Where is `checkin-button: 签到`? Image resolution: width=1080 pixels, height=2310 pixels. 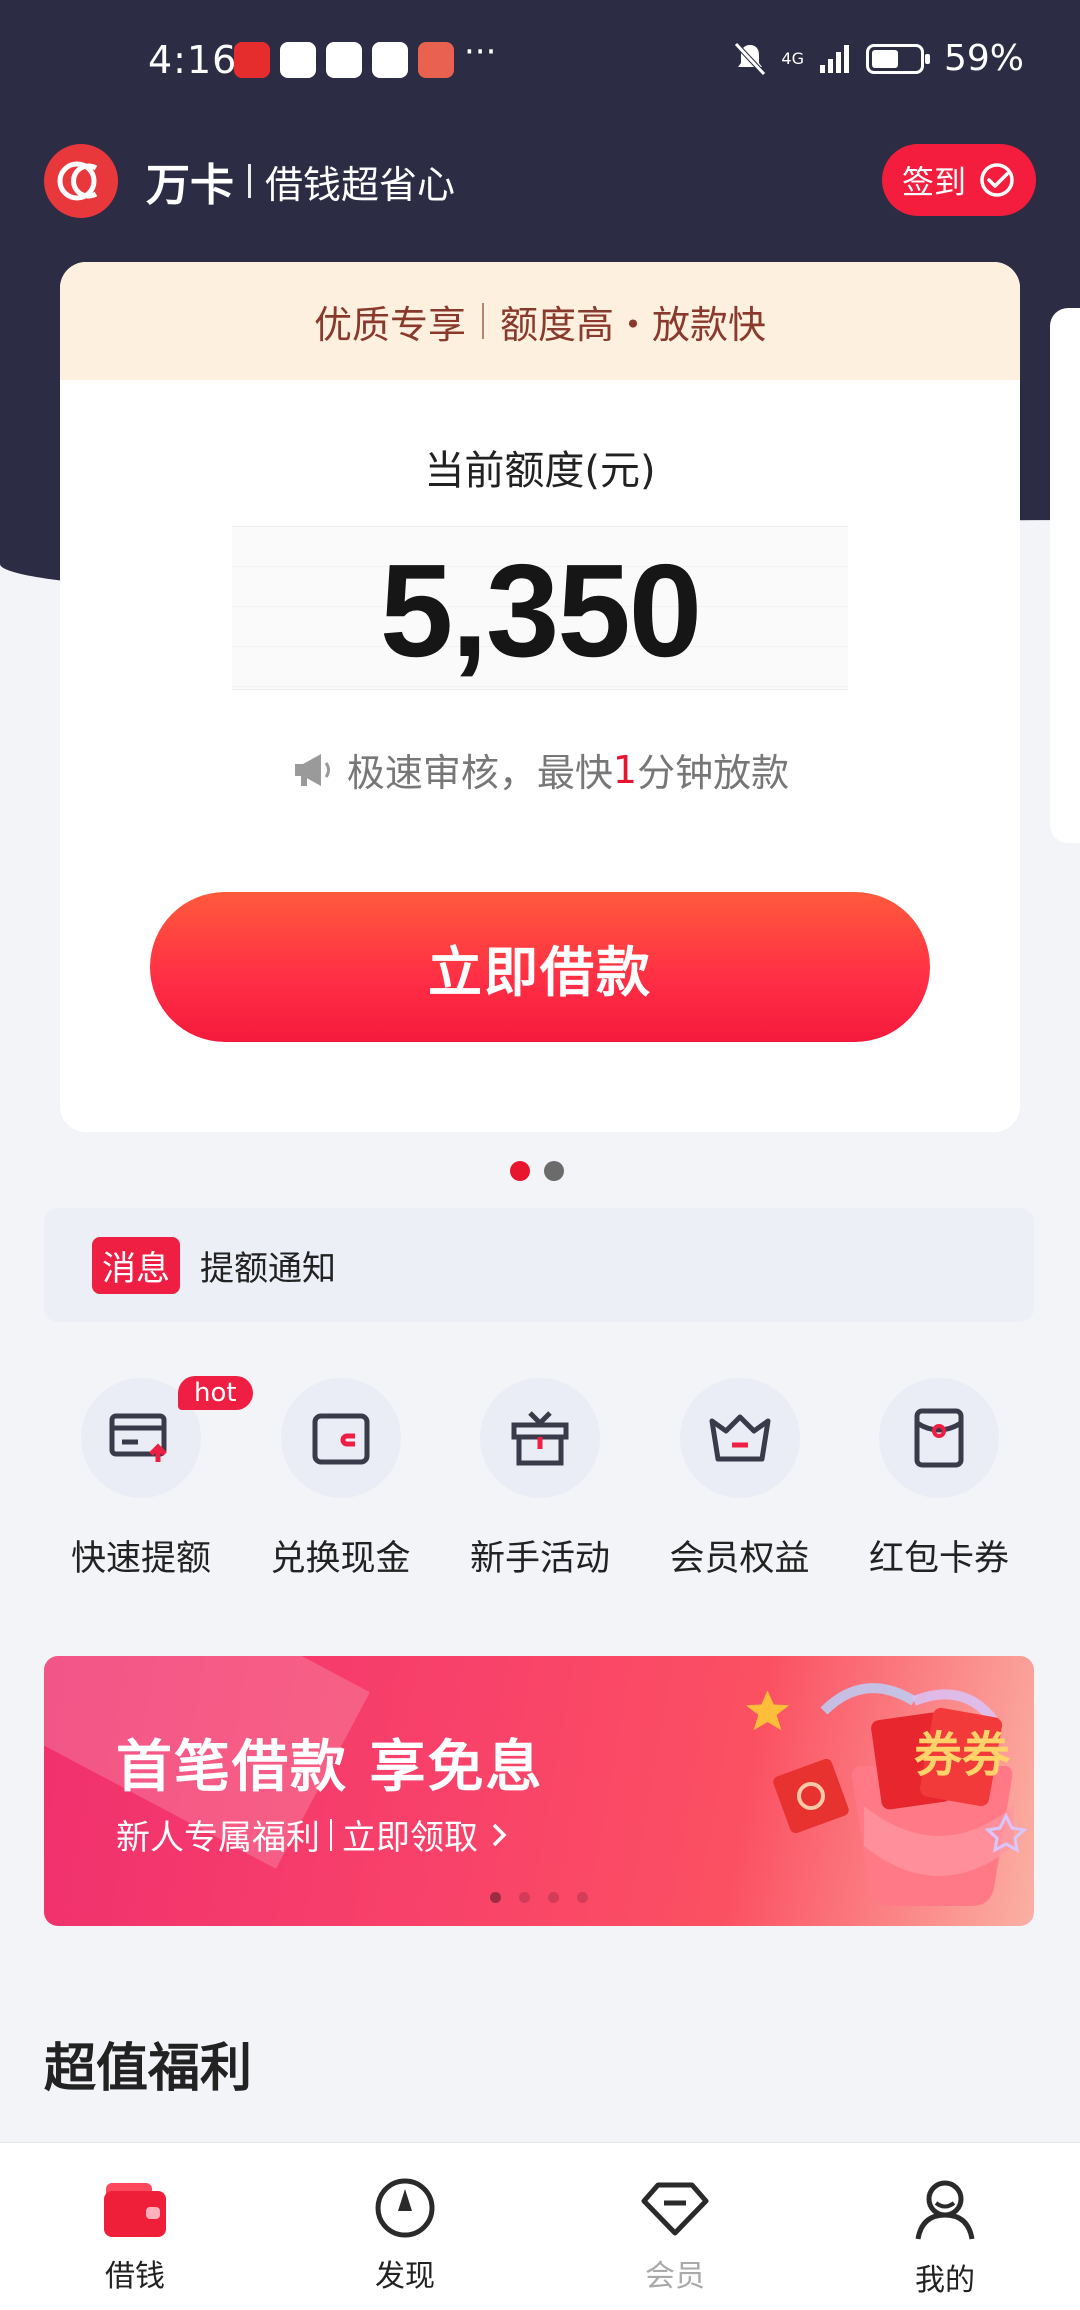 checkin-button: 签到 is located at coordinates (959, 180).